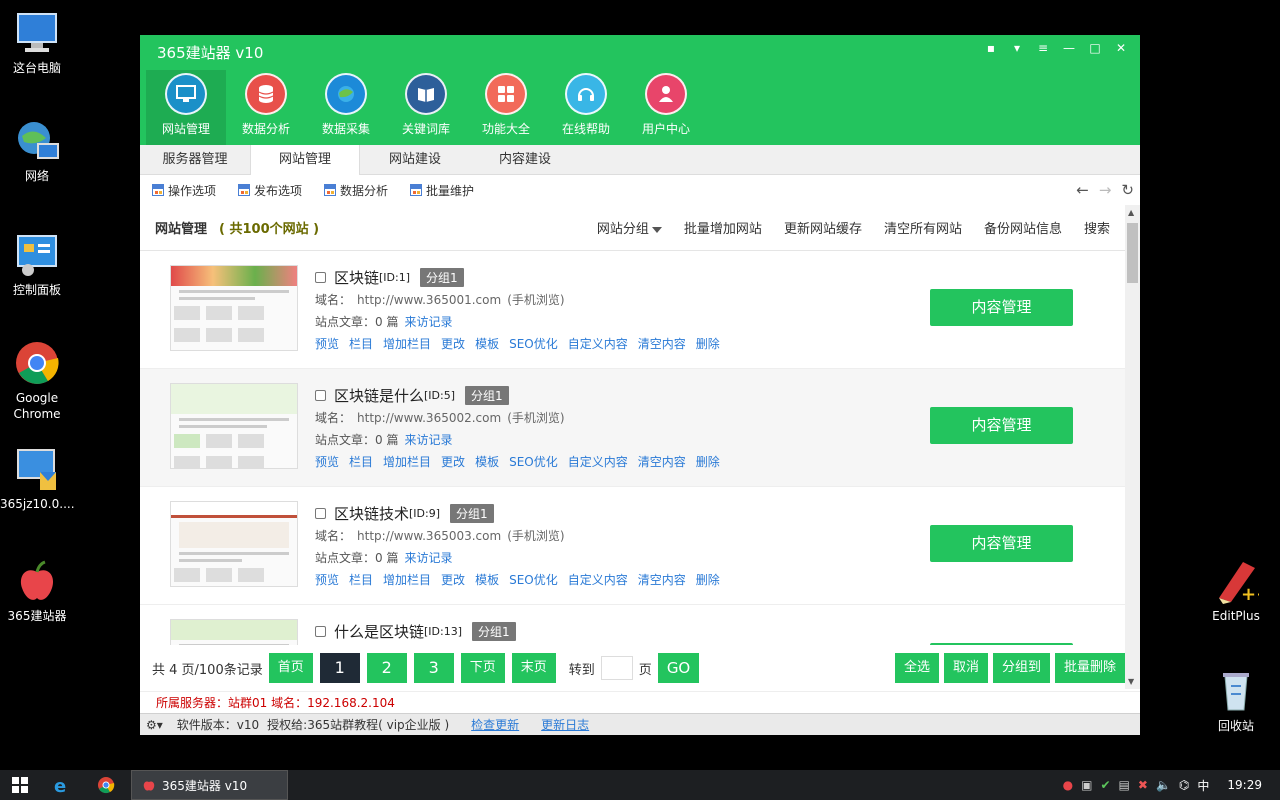  Describe the element at coordinates (426, 107) in the screenshot. I see `nav-keyword-library: 关键词库` at that location.